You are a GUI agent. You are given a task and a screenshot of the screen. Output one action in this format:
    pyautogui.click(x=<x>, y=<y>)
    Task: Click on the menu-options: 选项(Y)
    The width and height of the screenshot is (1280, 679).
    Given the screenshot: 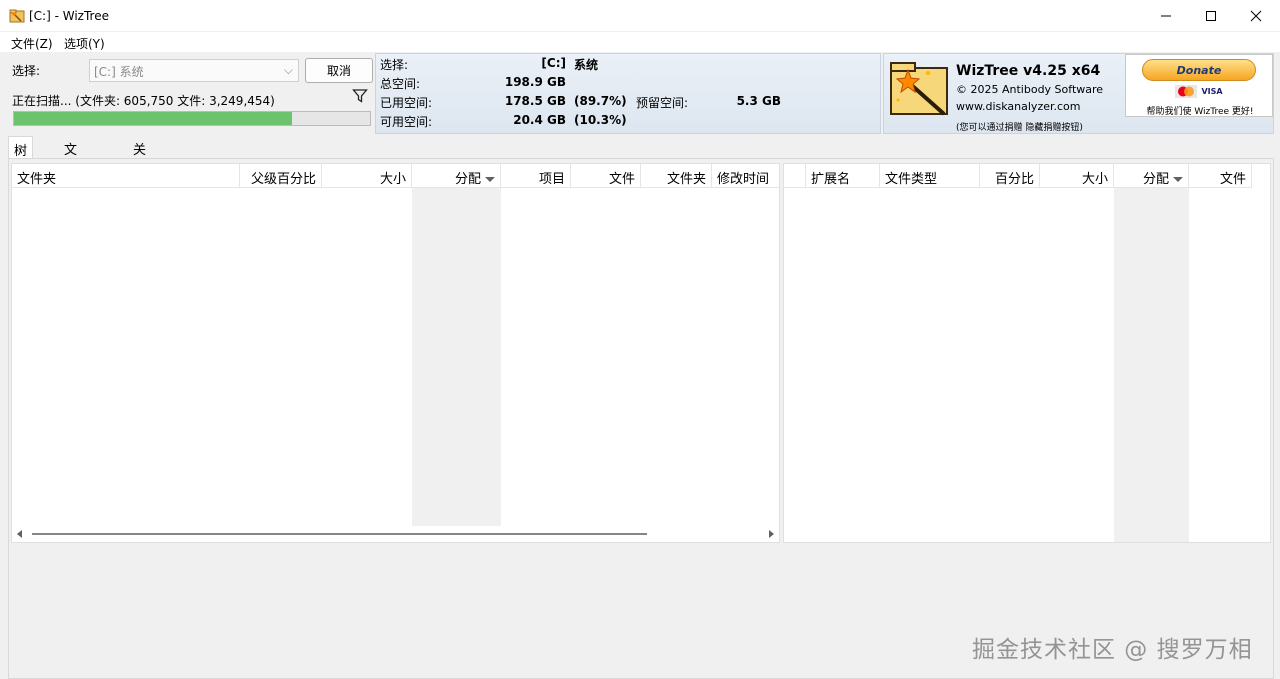 What is the action you would take?
    pyautogui.click(x=84, y=43)
    